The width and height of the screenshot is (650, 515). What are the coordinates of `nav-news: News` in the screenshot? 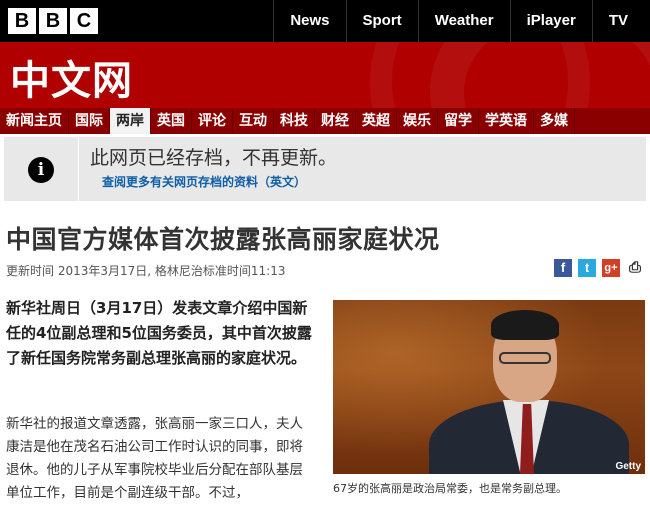 It's located at (309, 21).